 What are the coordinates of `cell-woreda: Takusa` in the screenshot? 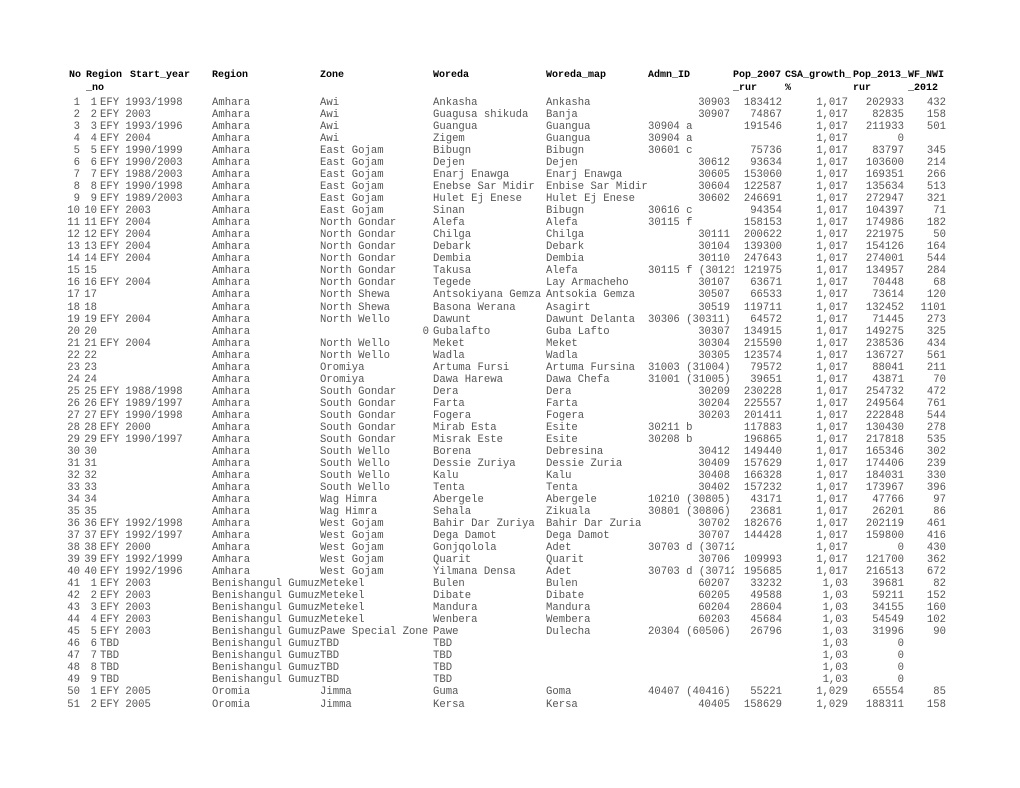 It's located at (452, 271).